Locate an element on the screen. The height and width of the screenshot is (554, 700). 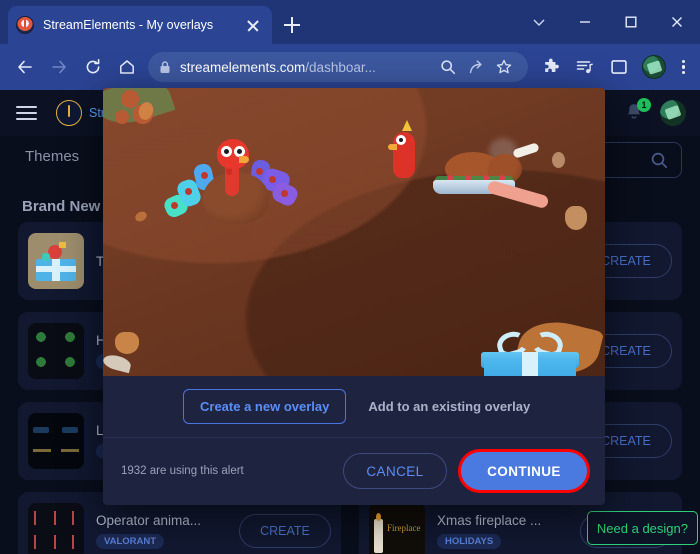
roast-turkey-platter is located at coordinates (491, 174).